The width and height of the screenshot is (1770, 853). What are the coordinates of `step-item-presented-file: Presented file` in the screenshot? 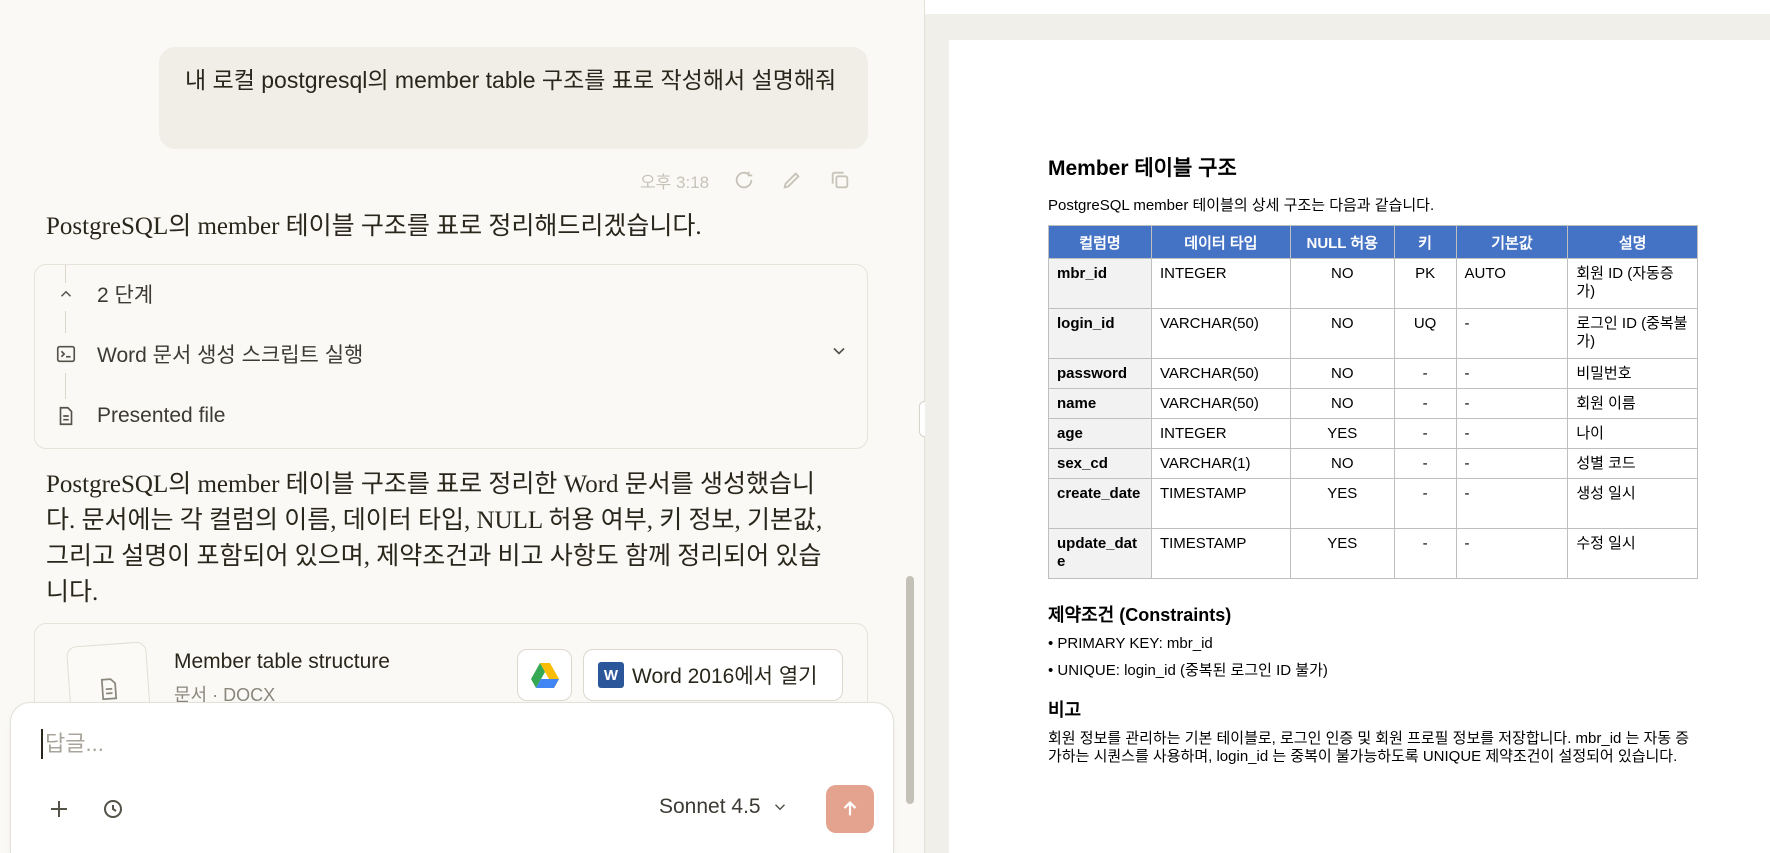 It's located at (451, 416).